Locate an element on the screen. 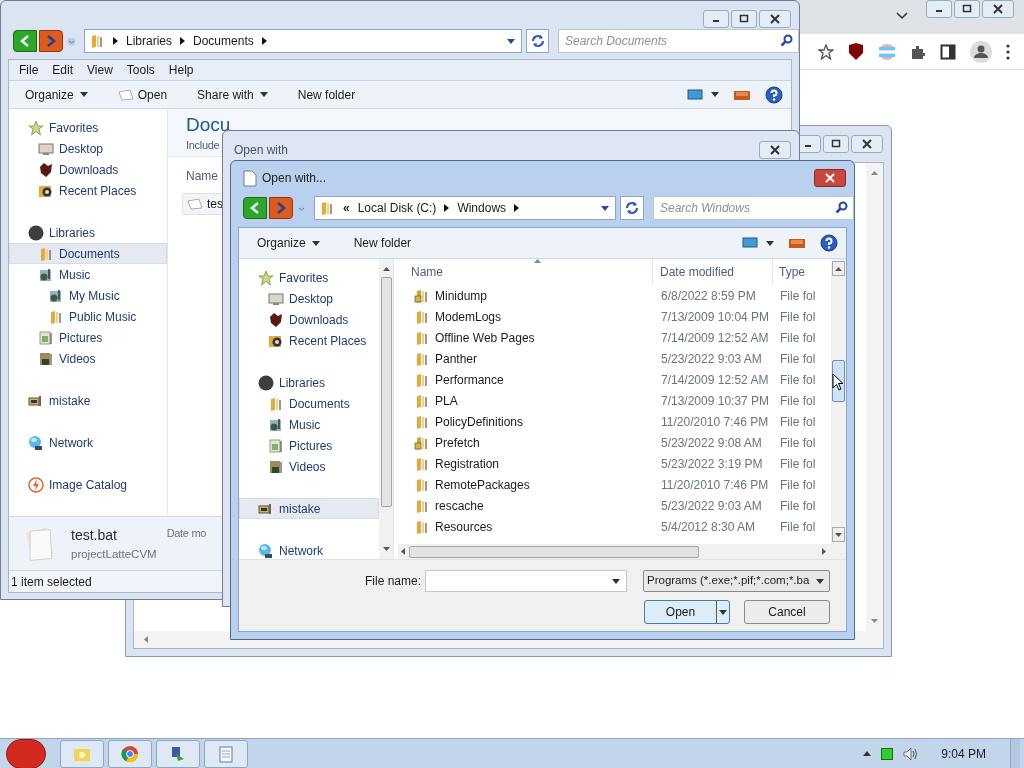 Image resolution: width=1024 pixels, height=768 pixels. file-row: Resources 5/4/2012 8:30 AM File fol is located at coordinates (614, 526).